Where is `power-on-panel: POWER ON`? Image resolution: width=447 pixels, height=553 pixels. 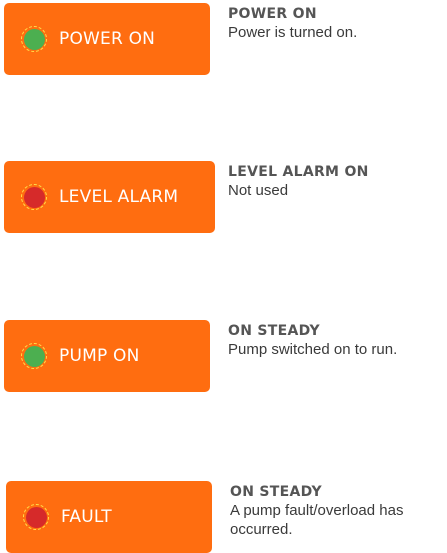
power-on-panel: POWER ON is located at coordinates (107, 39).